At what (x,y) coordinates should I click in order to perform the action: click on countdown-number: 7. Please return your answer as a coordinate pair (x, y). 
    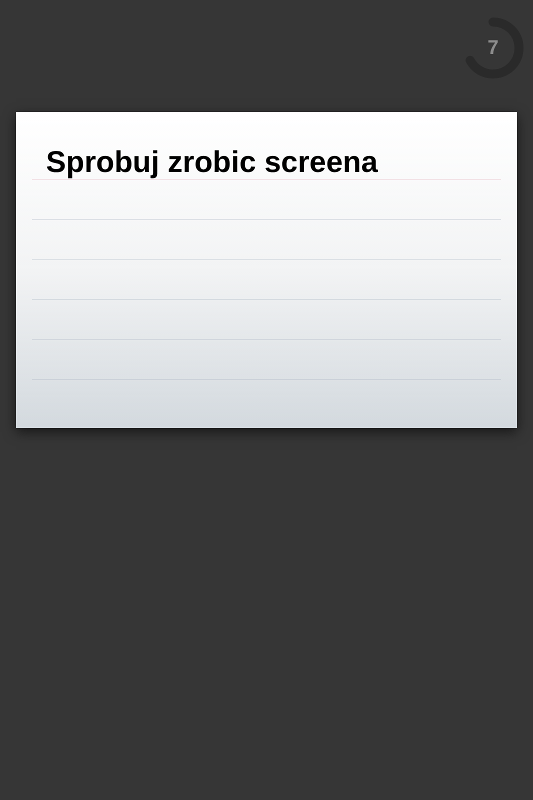
    Looking at the image, I should click on (493, 48).